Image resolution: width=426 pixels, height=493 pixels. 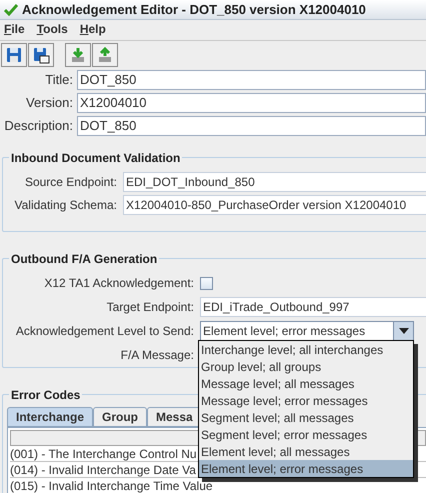 I want to click on table-cell: (015) - Invalid Interchange Time Value, so click(x=218, y=485).